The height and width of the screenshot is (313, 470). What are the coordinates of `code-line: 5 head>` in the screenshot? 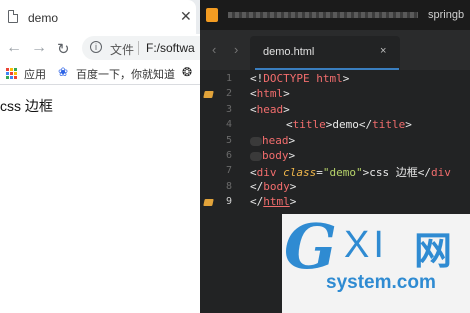 It's located at (335, 141).